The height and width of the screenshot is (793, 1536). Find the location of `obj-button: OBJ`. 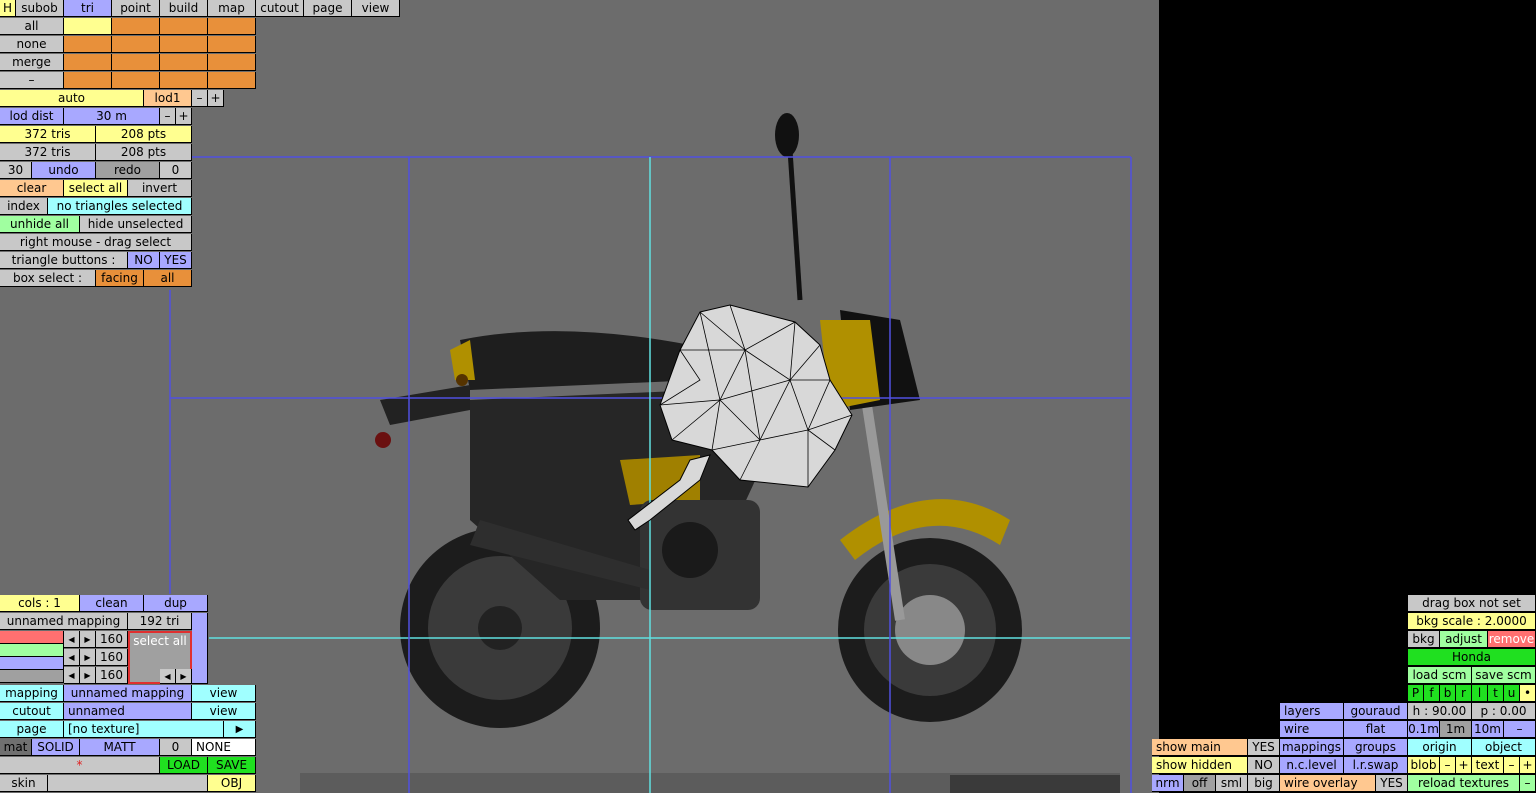

obj-button: OBJ is located at coordinates (232, 783).